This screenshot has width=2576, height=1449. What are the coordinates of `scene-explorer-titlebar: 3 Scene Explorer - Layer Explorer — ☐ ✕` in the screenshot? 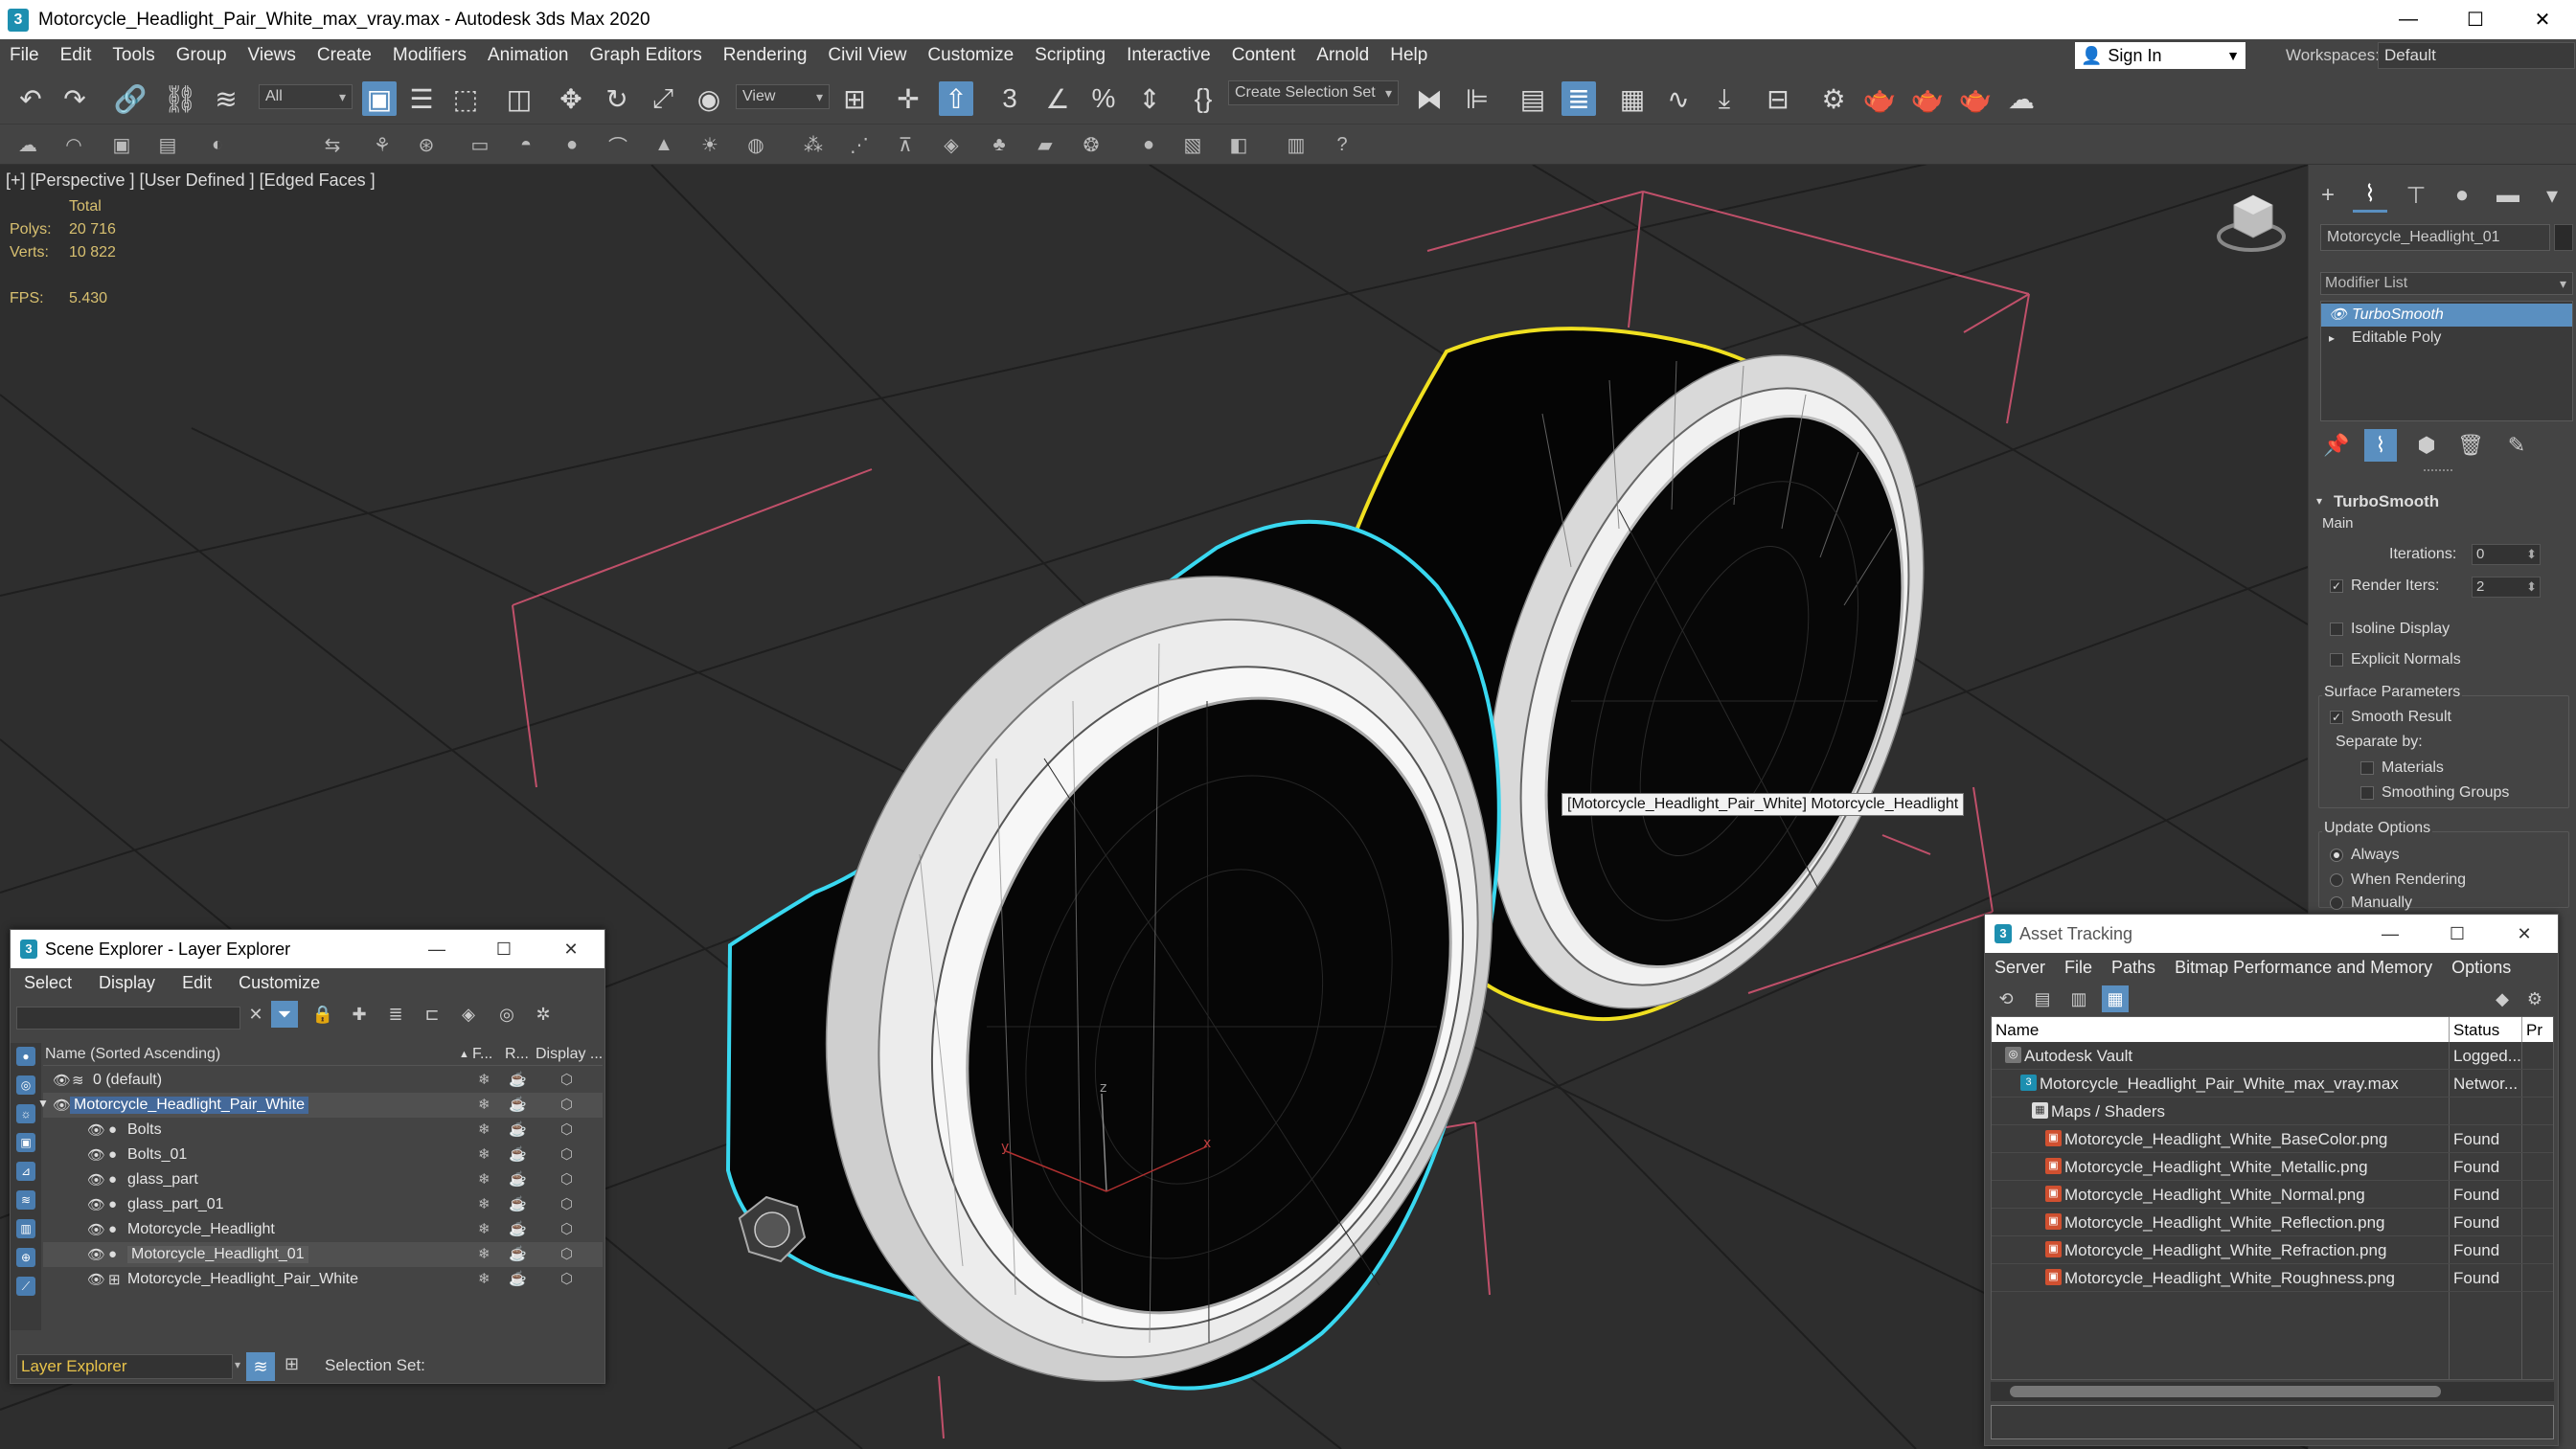 It's located at (307, 949).